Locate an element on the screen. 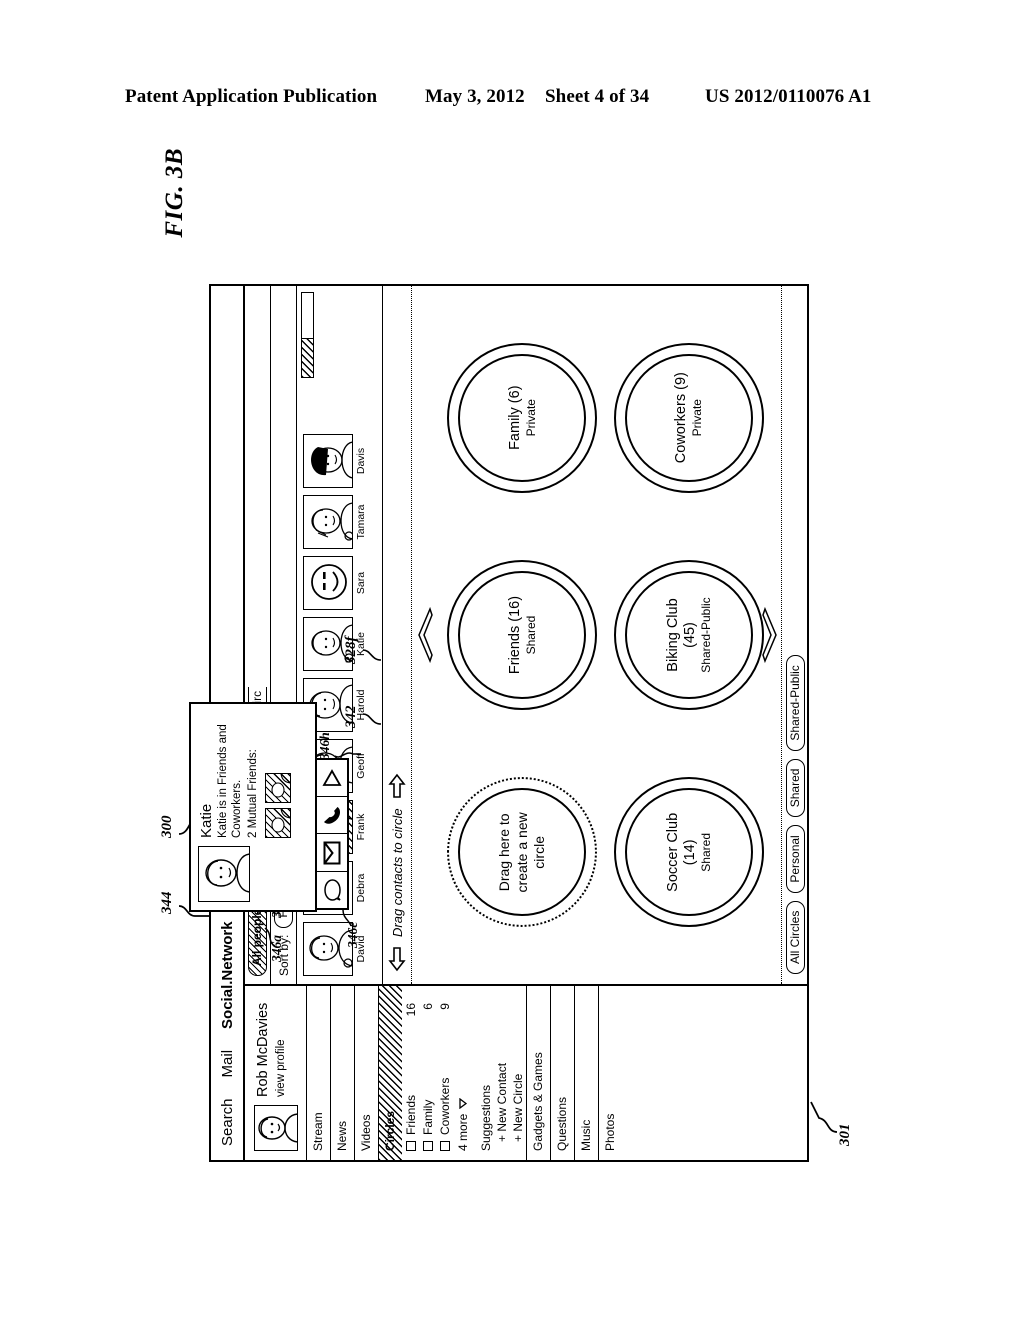  profile-block: Rob McDavies view profile is located at coordinates (275, 1073).